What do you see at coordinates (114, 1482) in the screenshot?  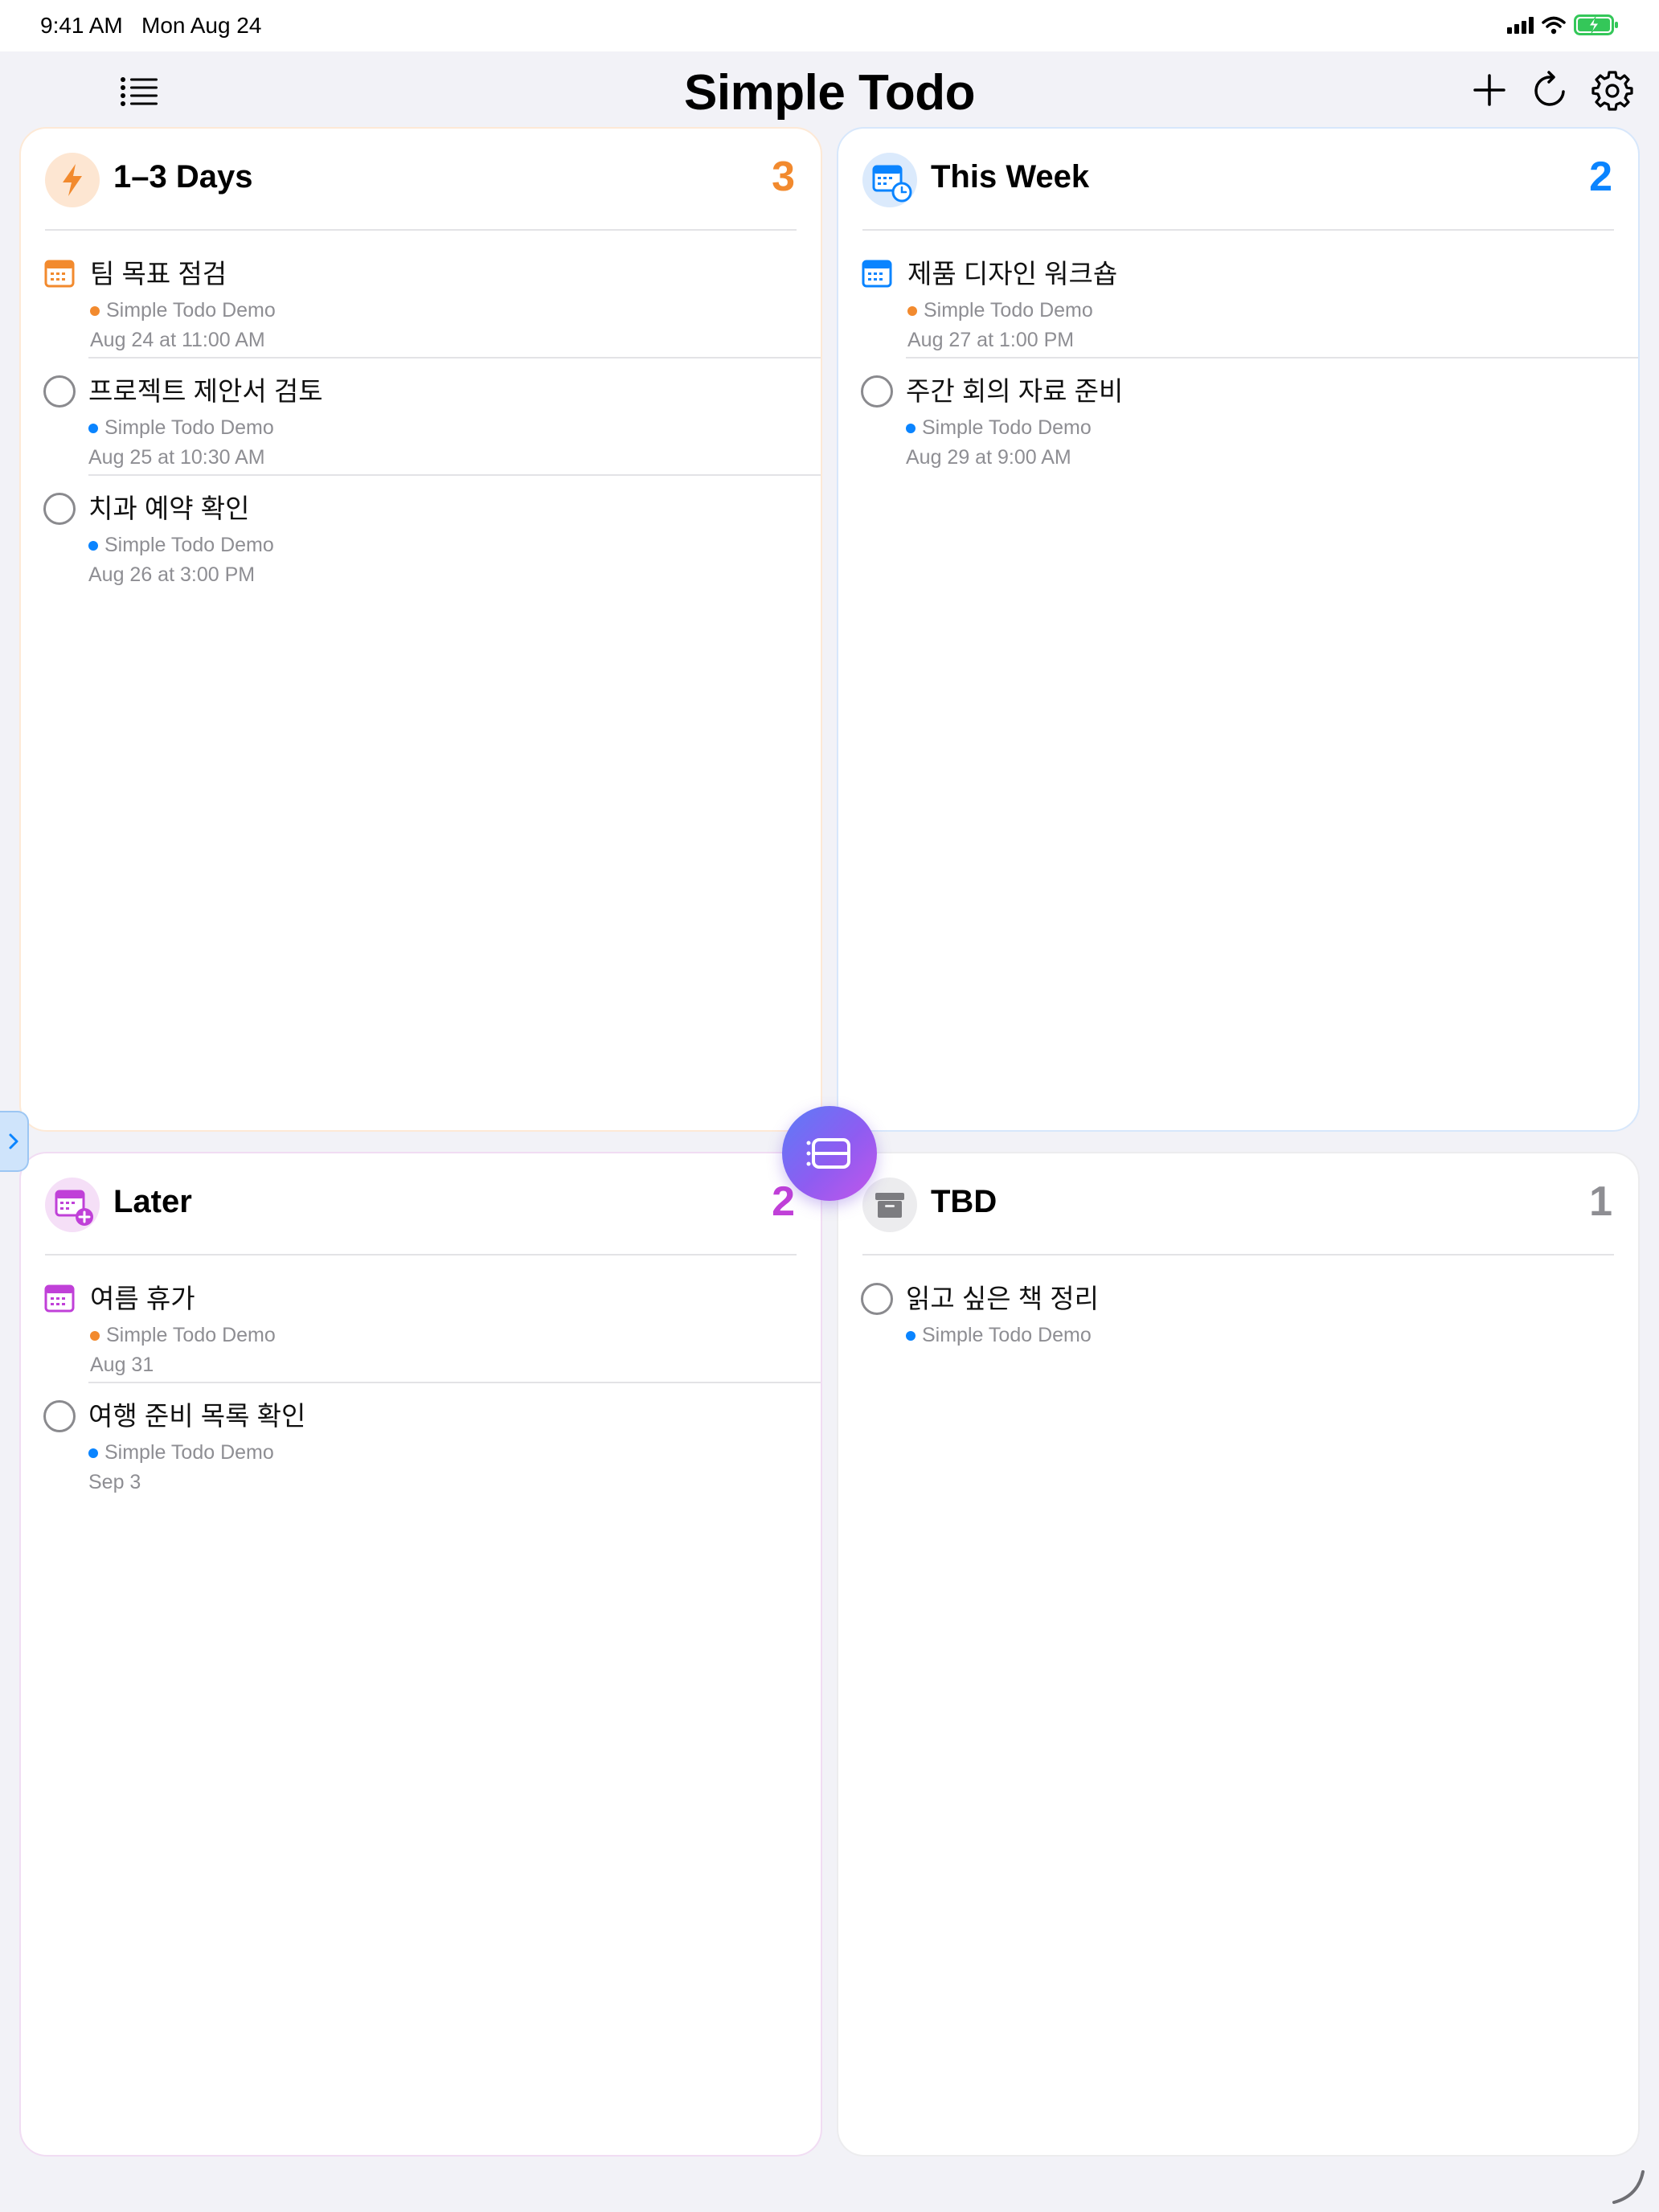 I see `task-date: Sep 3` at bounding box center [114, 1482].